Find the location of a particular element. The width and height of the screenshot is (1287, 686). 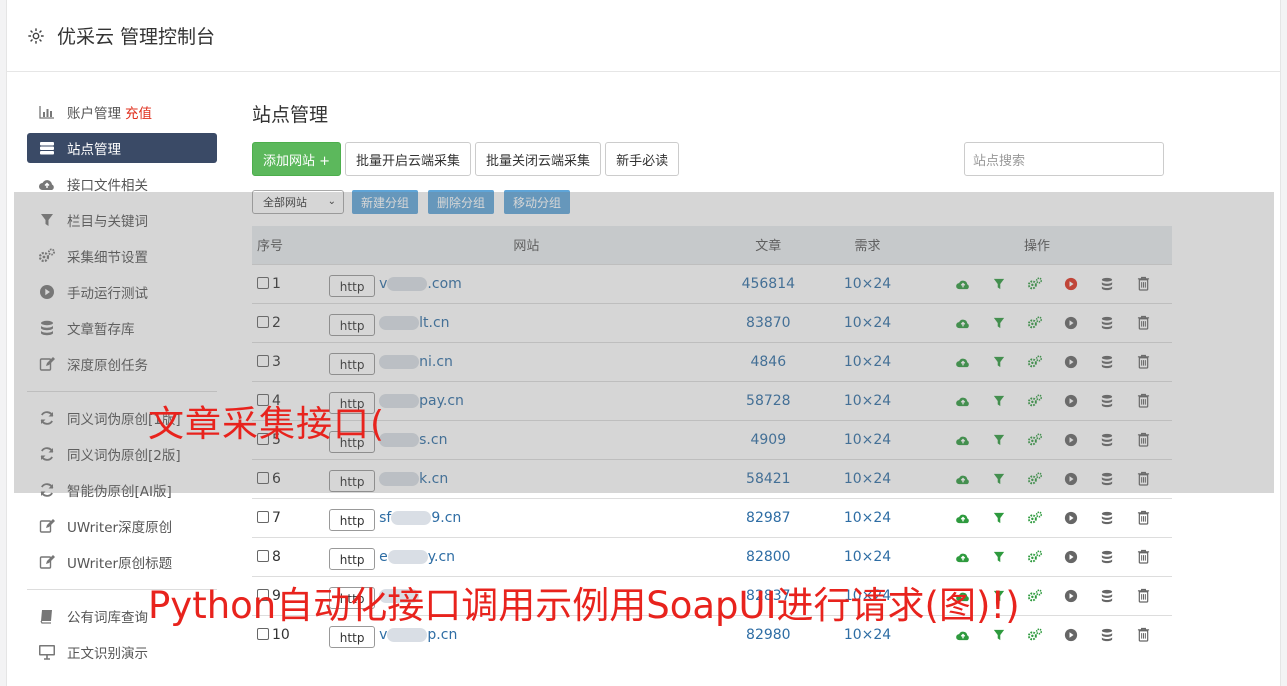

sidebar-item: UWriter深度原创 is located at coordinates (122, 526).